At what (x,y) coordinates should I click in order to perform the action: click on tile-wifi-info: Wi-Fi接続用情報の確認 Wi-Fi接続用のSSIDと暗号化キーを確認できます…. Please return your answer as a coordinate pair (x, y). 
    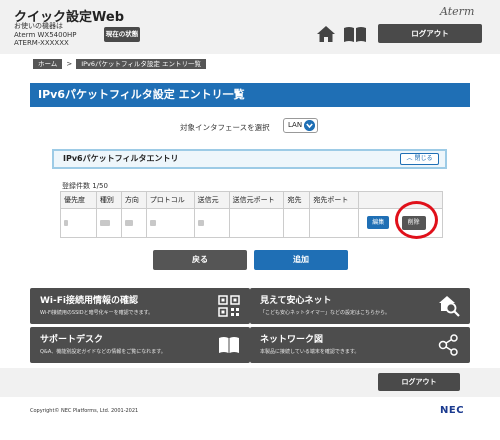
    Looking at the image, I should click on (140, 306).